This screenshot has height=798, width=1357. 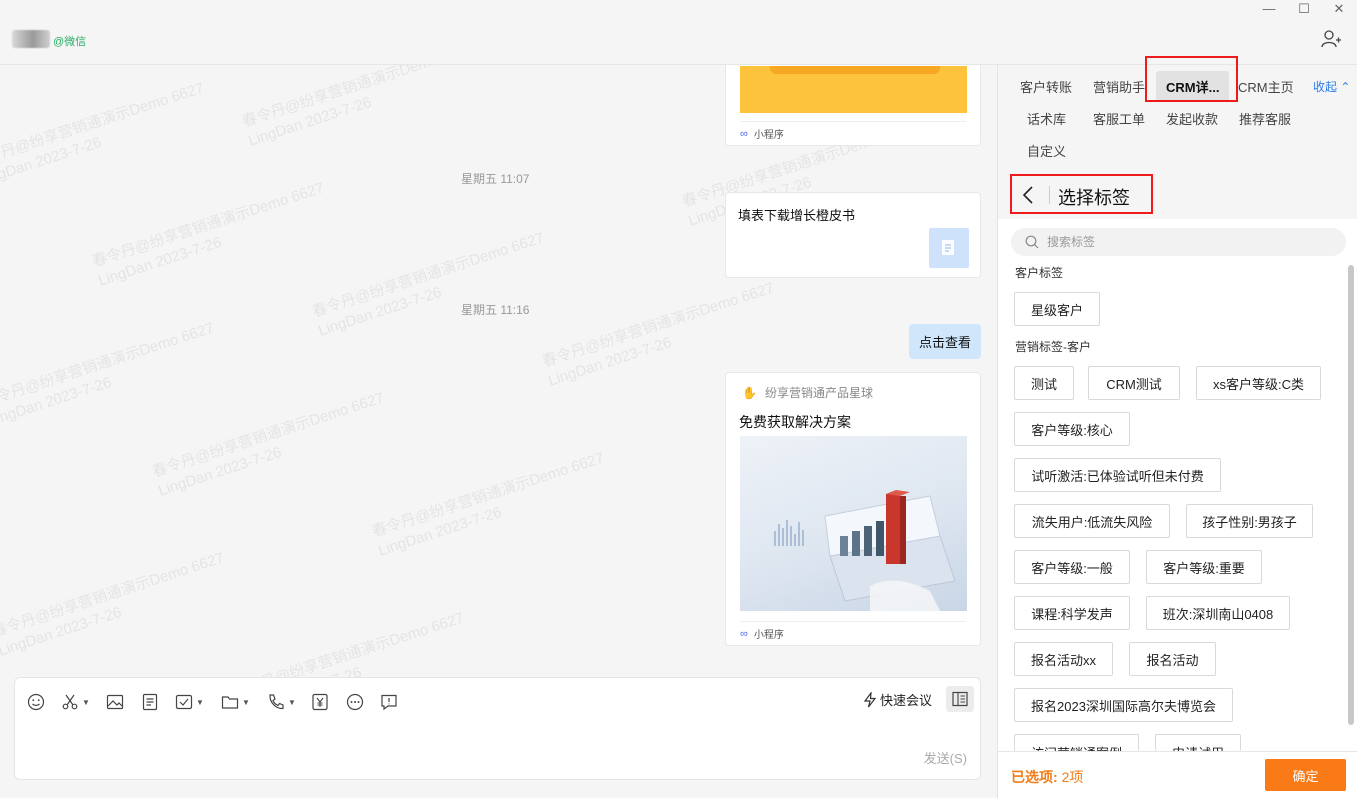 What do you see at coordinates (1187, 242) in the screenshot?
I see `tag-search-input` at bounding box center [1187, 242].